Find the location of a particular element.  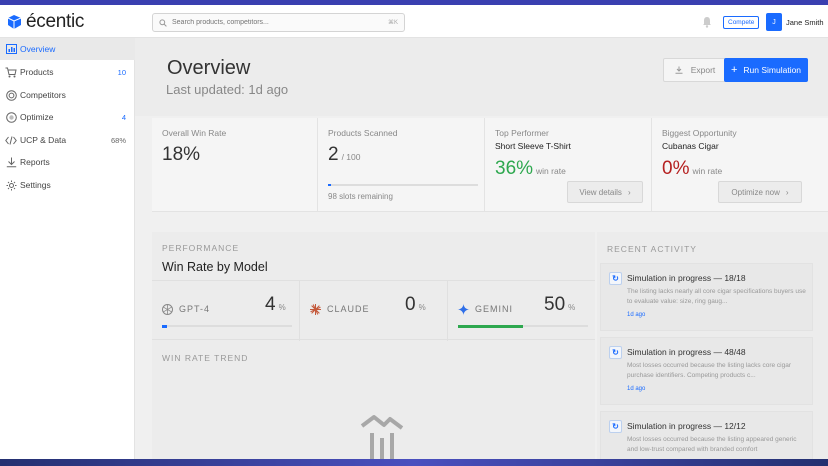

export-button: Export is located at coordinates (695, 70).